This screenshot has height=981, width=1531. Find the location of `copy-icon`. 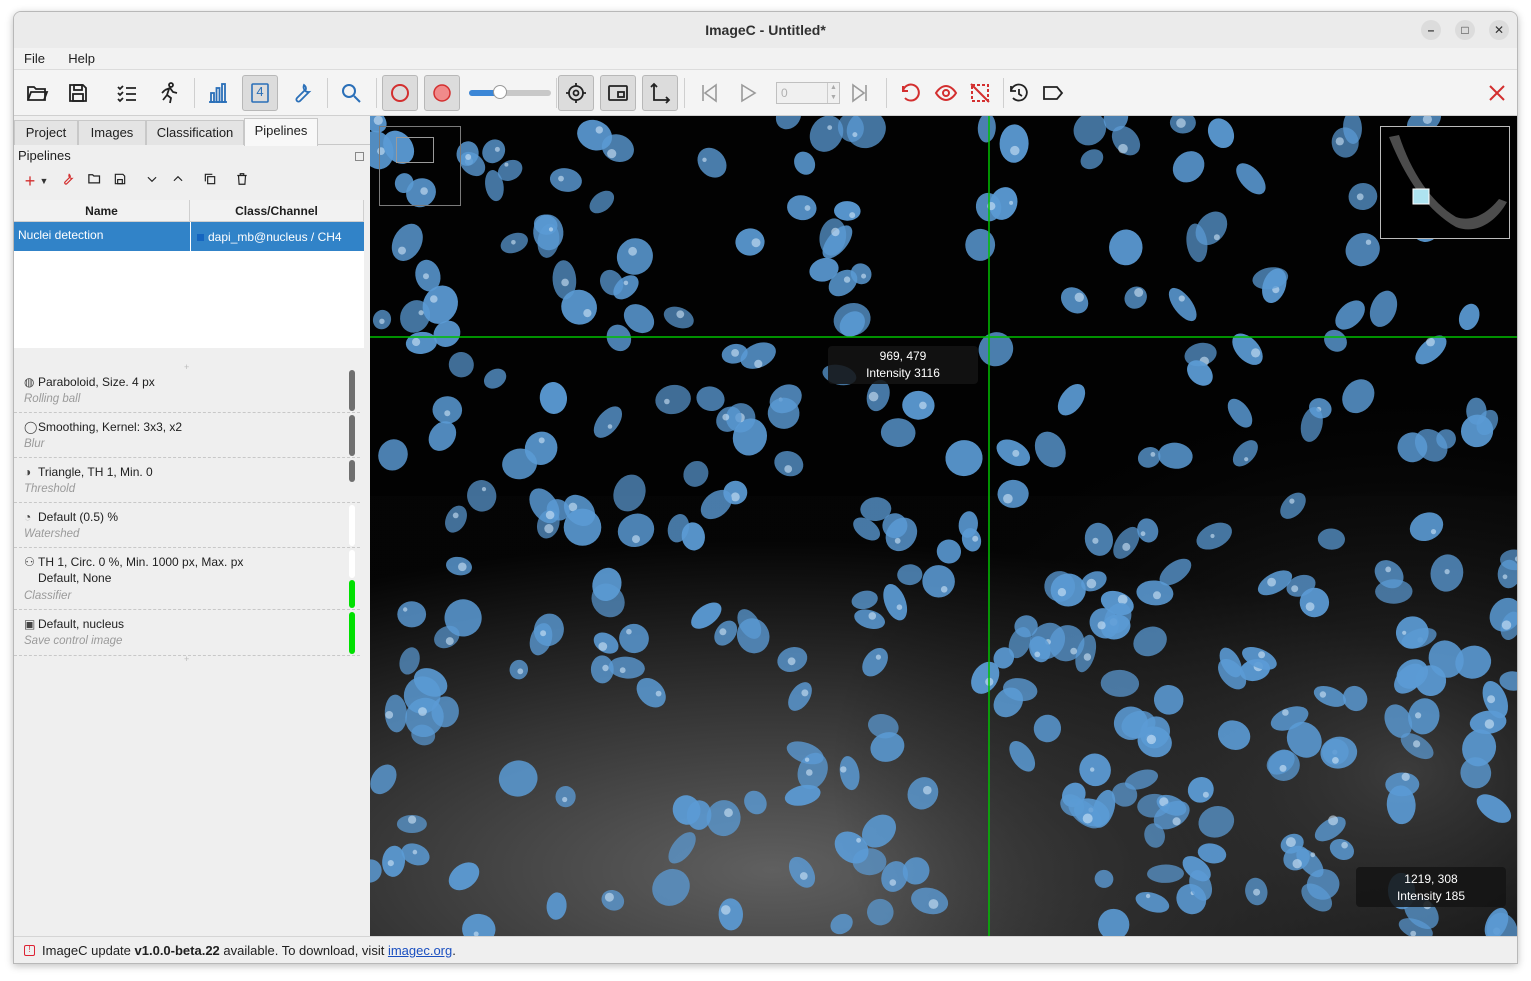

copy-icon is located at coordinates (210, 181).